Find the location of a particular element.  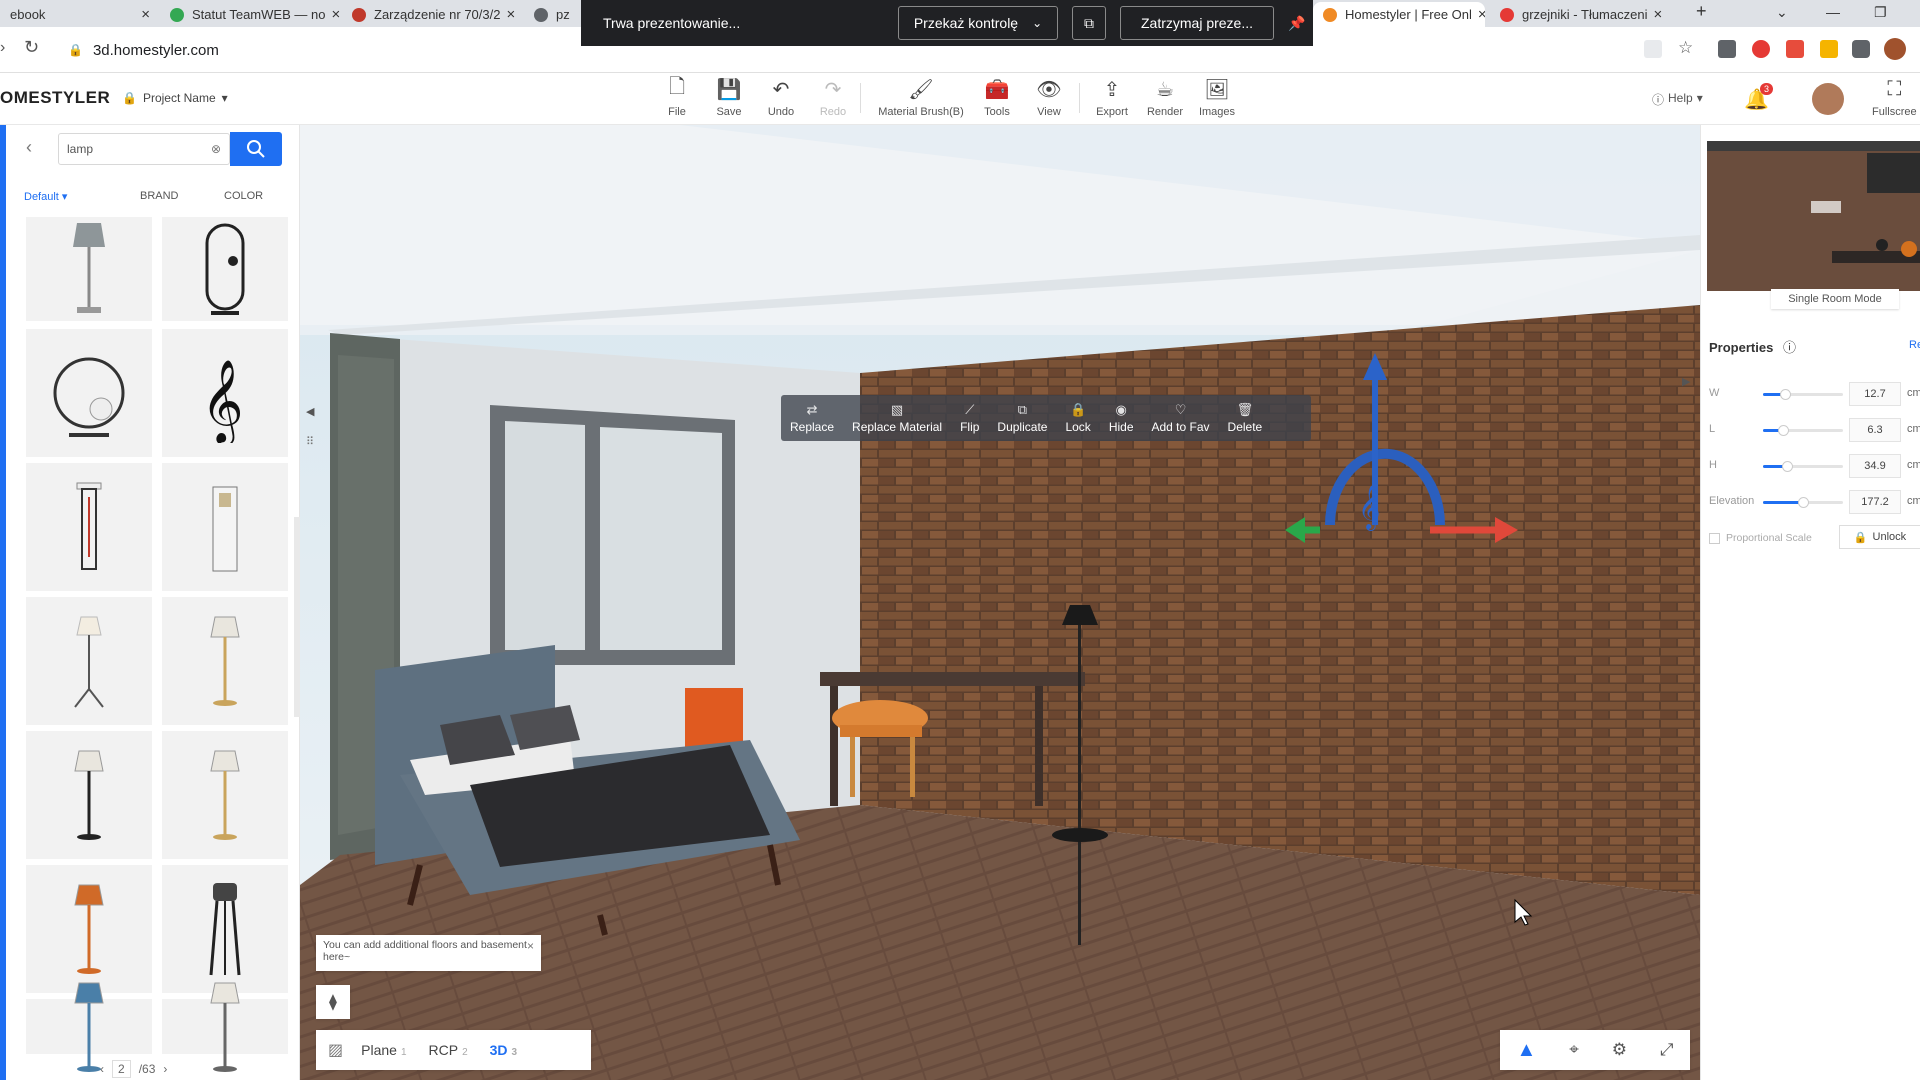

toolbar-view-button: 👁 View is located at coordinates (1049, 97).